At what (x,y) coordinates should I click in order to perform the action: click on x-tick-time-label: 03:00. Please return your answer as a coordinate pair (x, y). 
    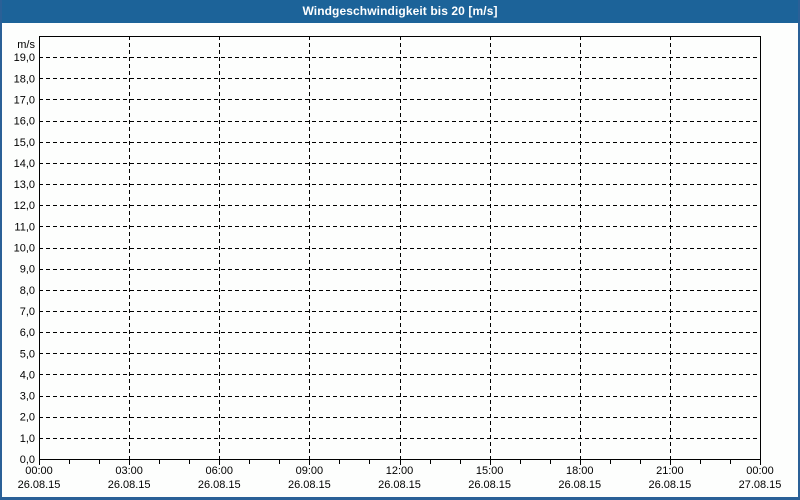
    Looking at the image, I should click on (129, 471).